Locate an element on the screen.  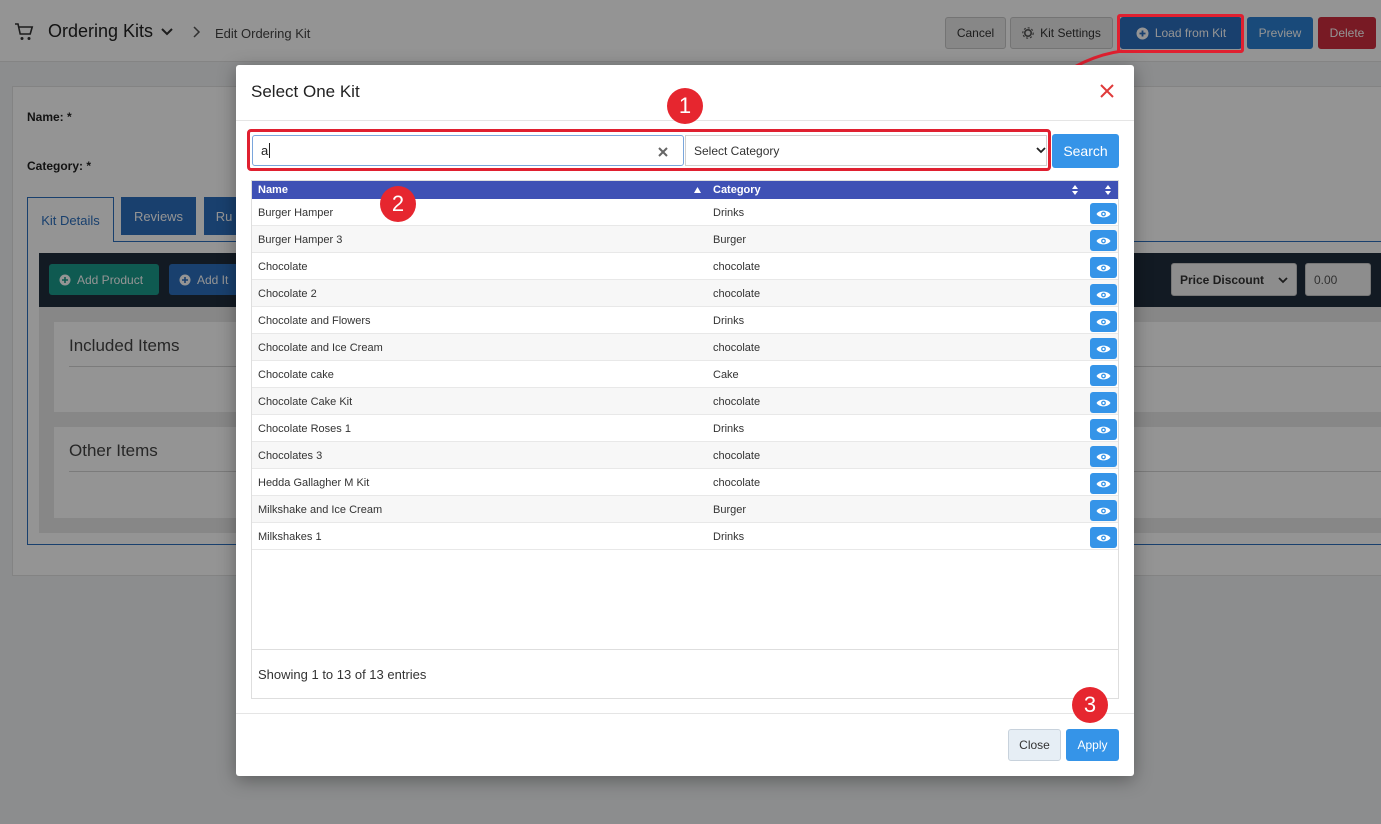
cell-name: Hedda Gallagher M Kit is located at coordinates (314, 483).